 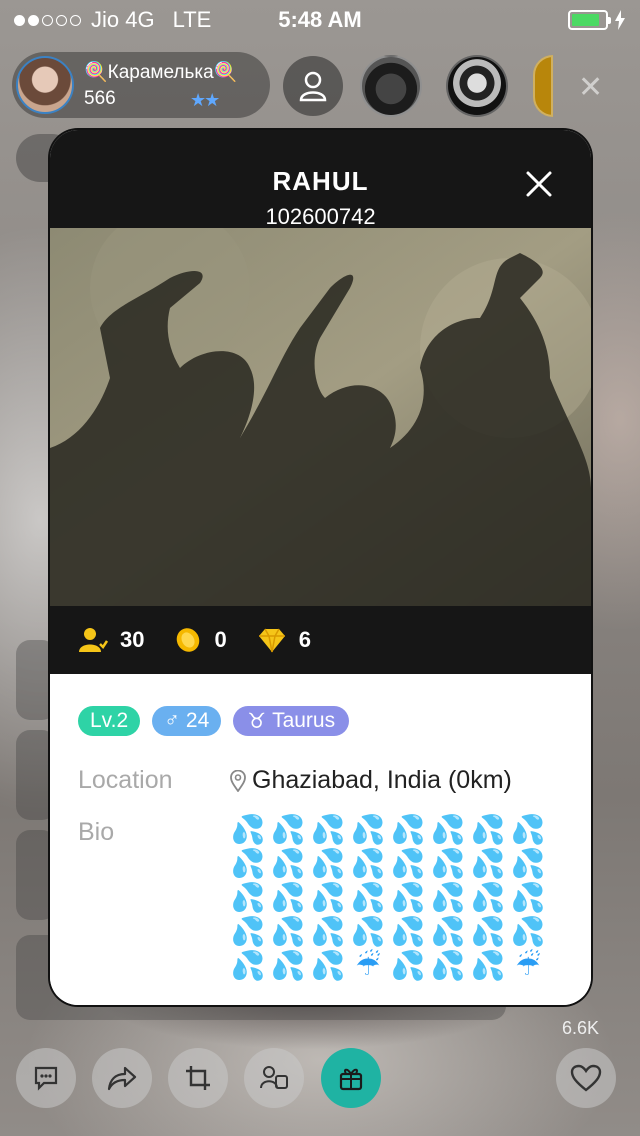 What do you see at coordinates (620, 20) in the screenshot?
I see `charging-icon` at bounding box center [620, 20].